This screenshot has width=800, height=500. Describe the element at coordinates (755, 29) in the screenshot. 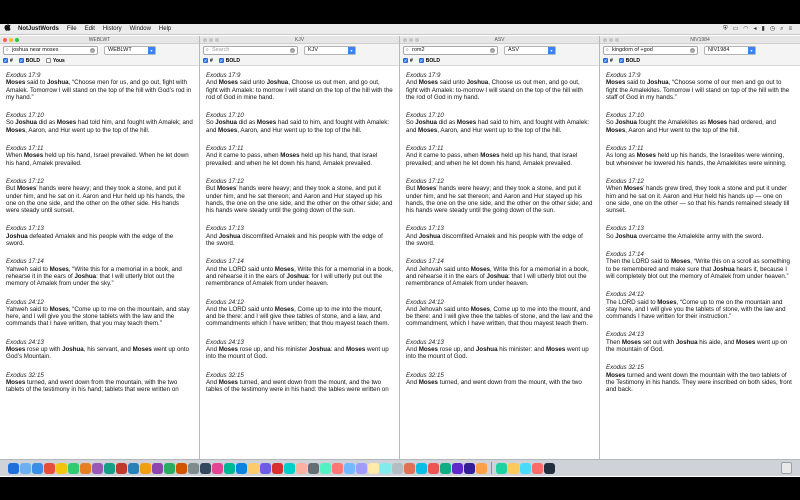

I see `volume-icon: ◂` at that location.